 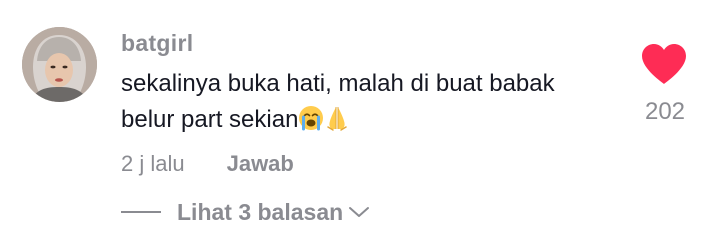 I want to click on like-button, so click(x=664, y=64).